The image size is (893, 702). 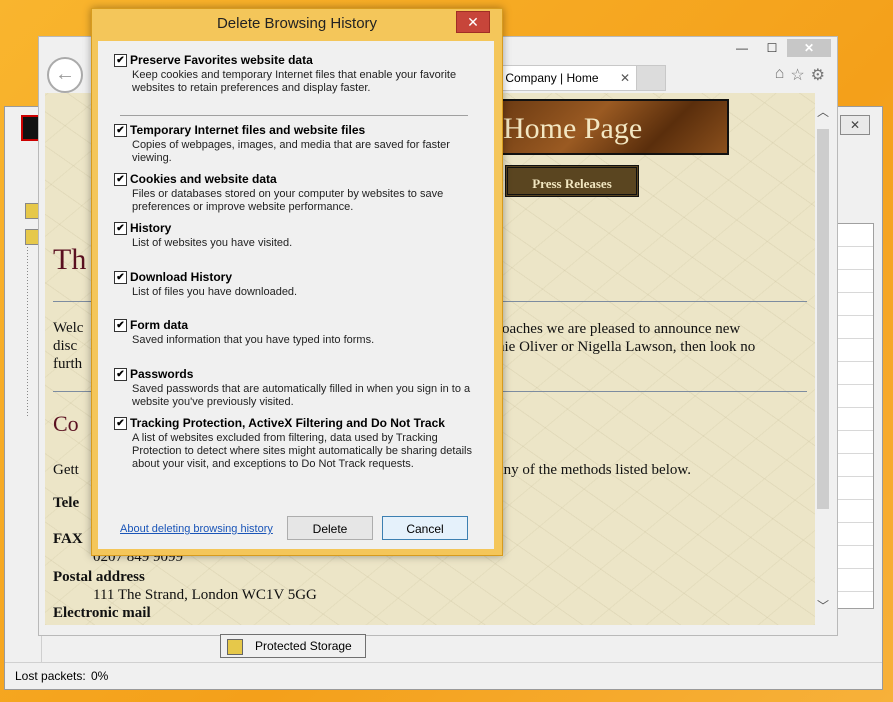 I want to click on checkbox-history: ✔, so click(x=120, y=228).